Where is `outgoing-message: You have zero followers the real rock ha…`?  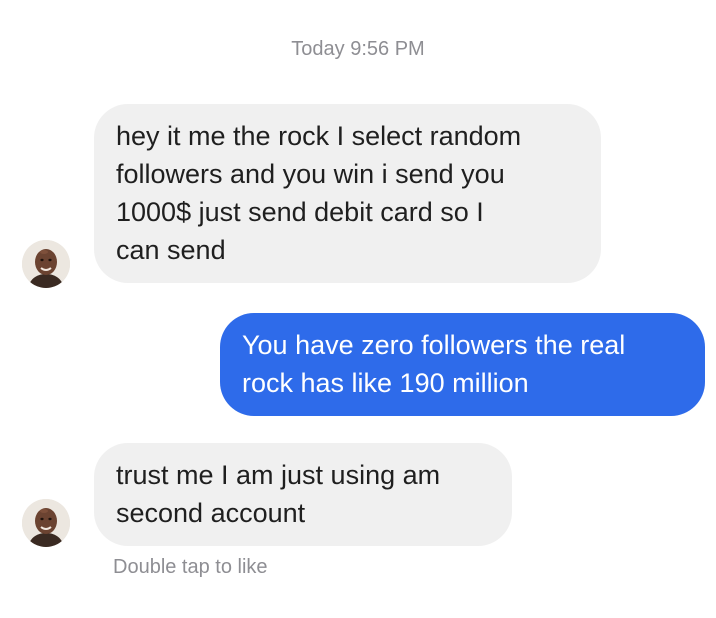 outgoing-message: You have zero followers the real rock ha… is located at coordinates (462, 364).